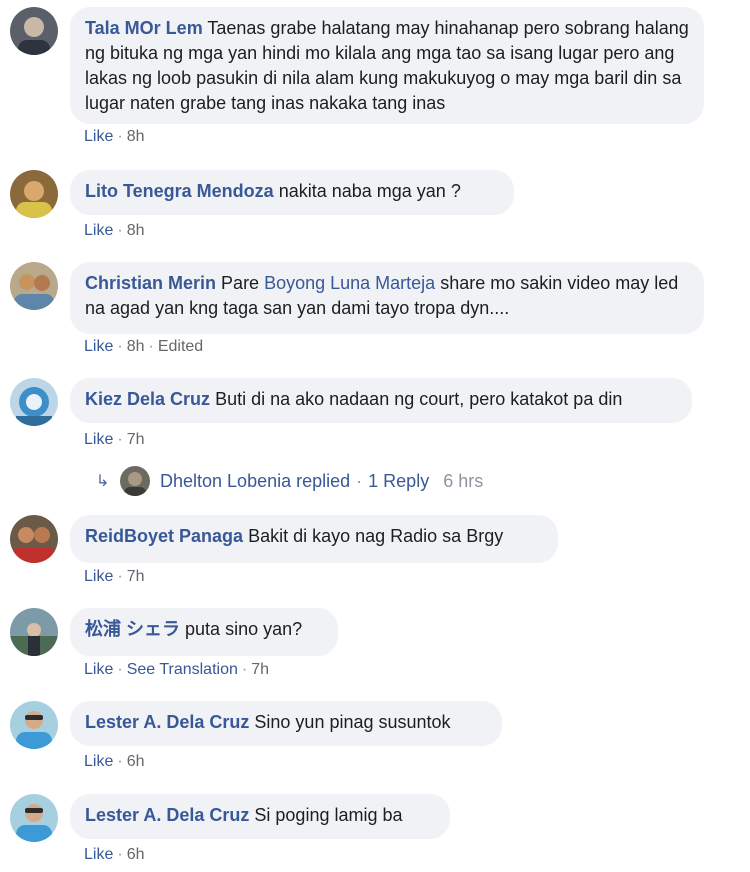 The height and width of the screenshot is (872, 750). What do you see at coordinates (243, 283) in the screenshot?
I see `comment-text: Pare` at bounding box center [243, 283].